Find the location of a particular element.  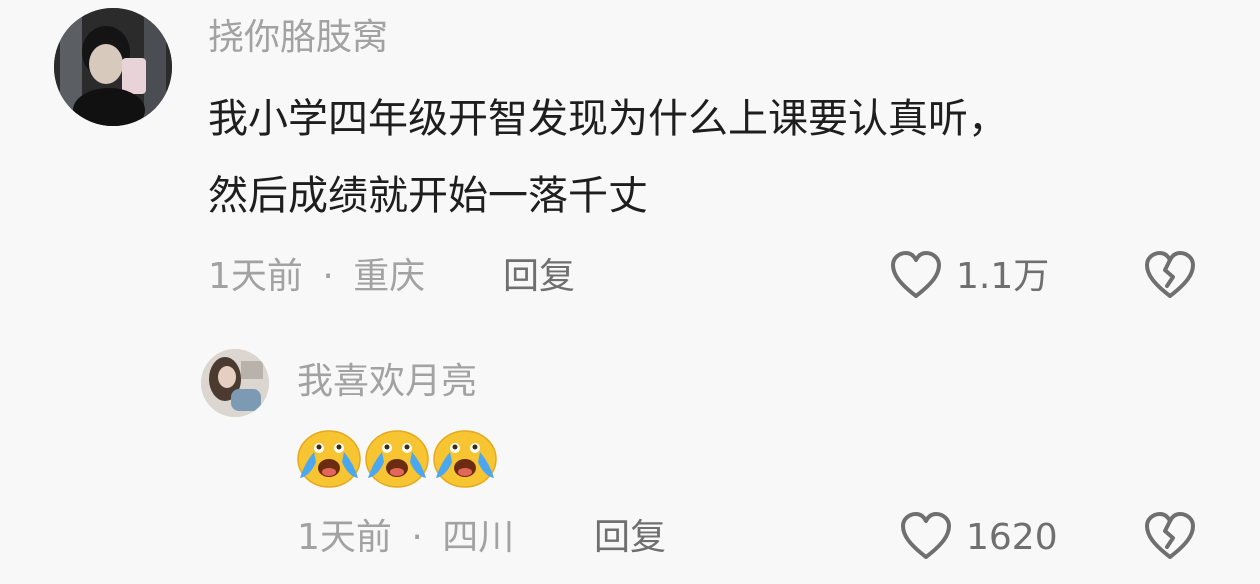

reply-reply-button: 回复 is located at coordinates (630, 538).